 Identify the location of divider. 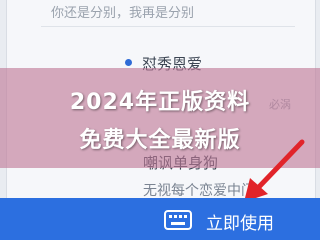
(168, 26).